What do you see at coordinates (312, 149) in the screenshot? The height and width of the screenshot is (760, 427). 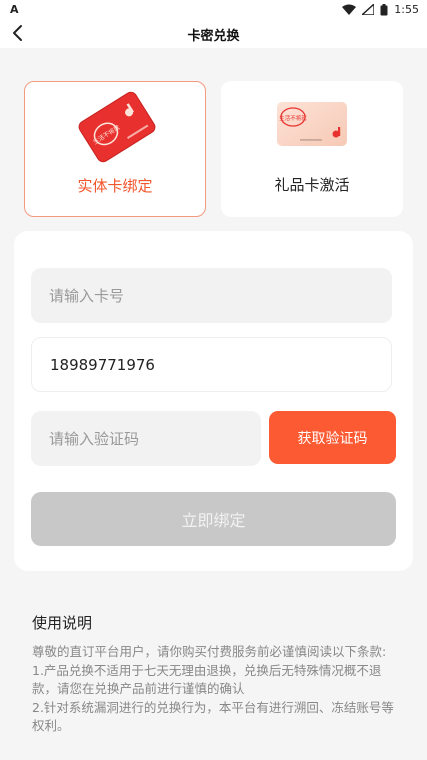 I see `gift-card-option: 生活不将就 礼品卡激活` at bounding box center [312, 149].